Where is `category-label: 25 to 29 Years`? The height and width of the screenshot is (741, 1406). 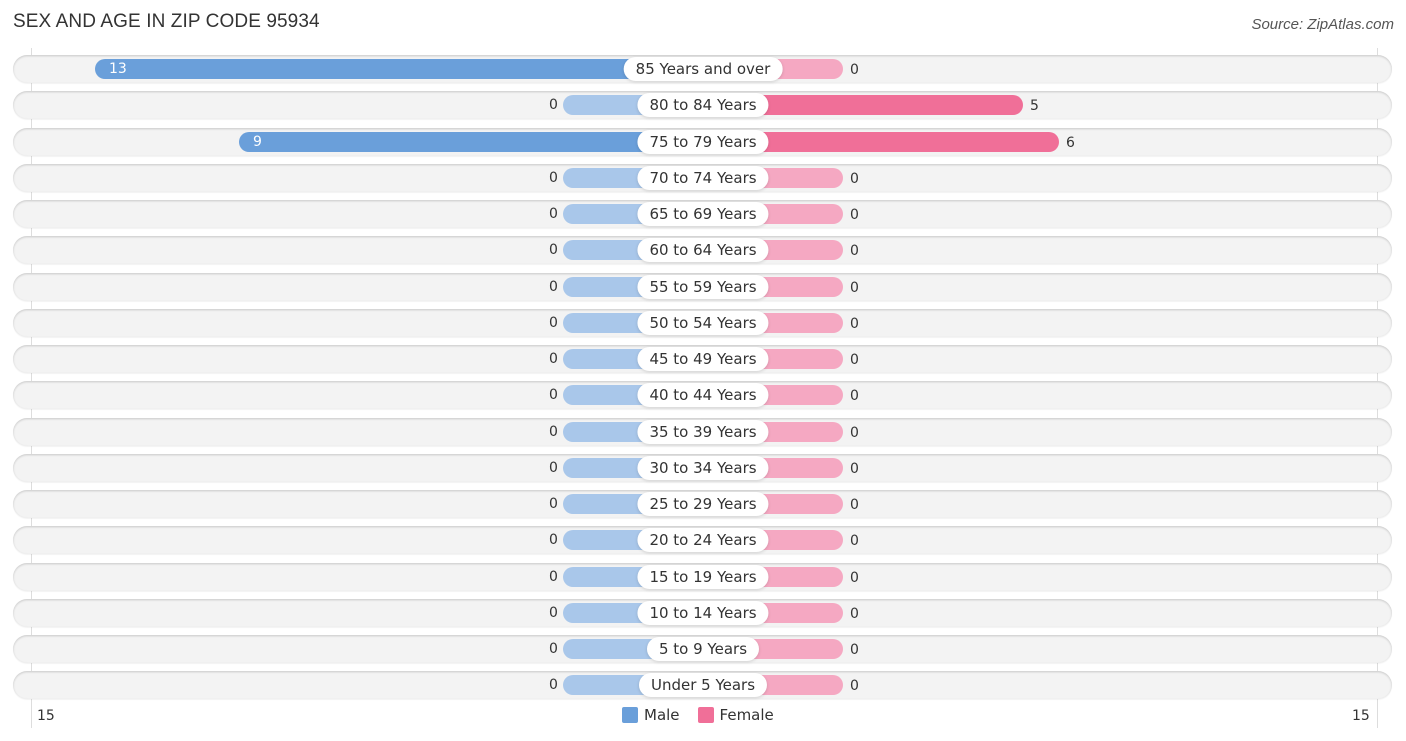
category-label: 25 to 29 Years is located at coordinates (703, 504).